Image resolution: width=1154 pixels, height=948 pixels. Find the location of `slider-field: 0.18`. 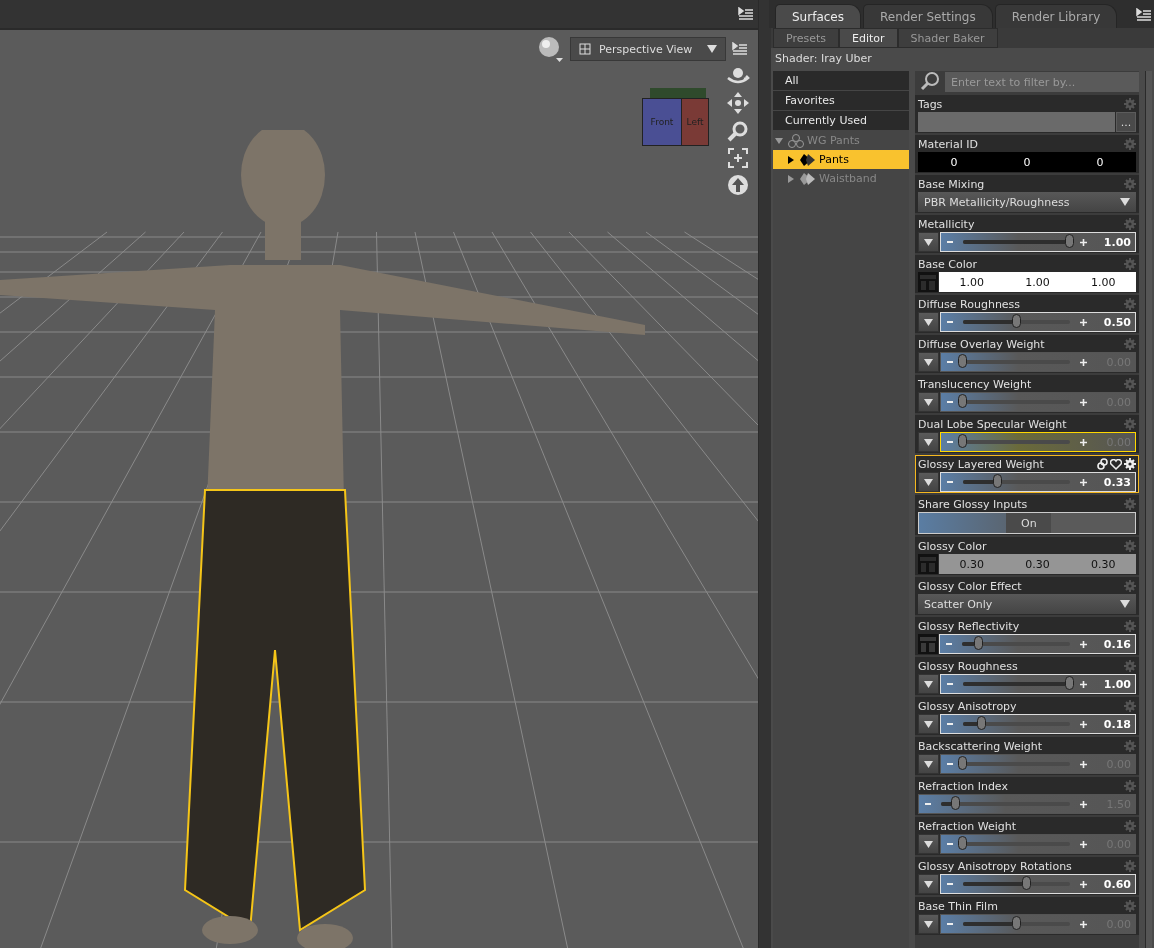

slider-field: 0.18 is located at coordinates (1038, 724).